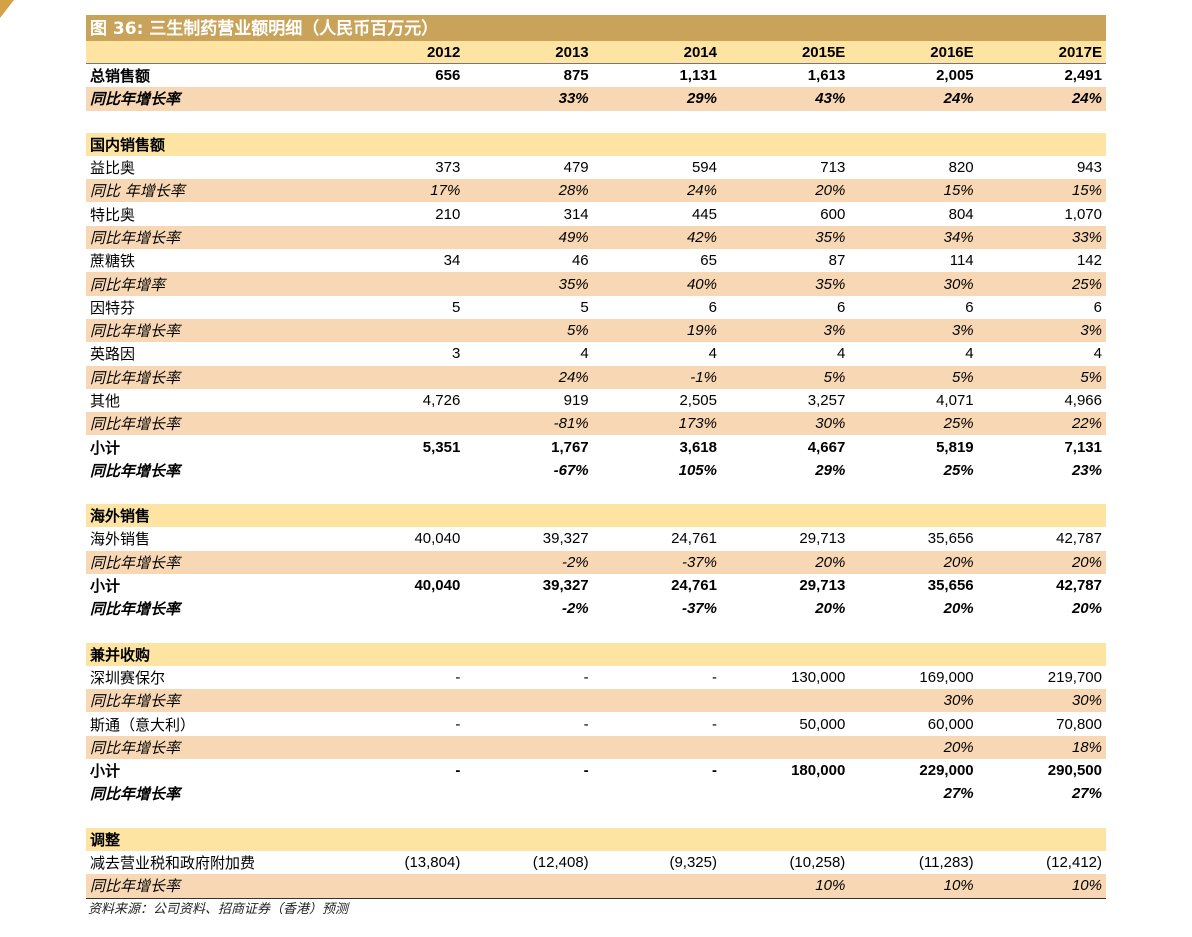 The image size is (1192, 937). Describe the element at coordinates (950, 724) in the screenshot. I see `value-cell: 60,000` at that location.